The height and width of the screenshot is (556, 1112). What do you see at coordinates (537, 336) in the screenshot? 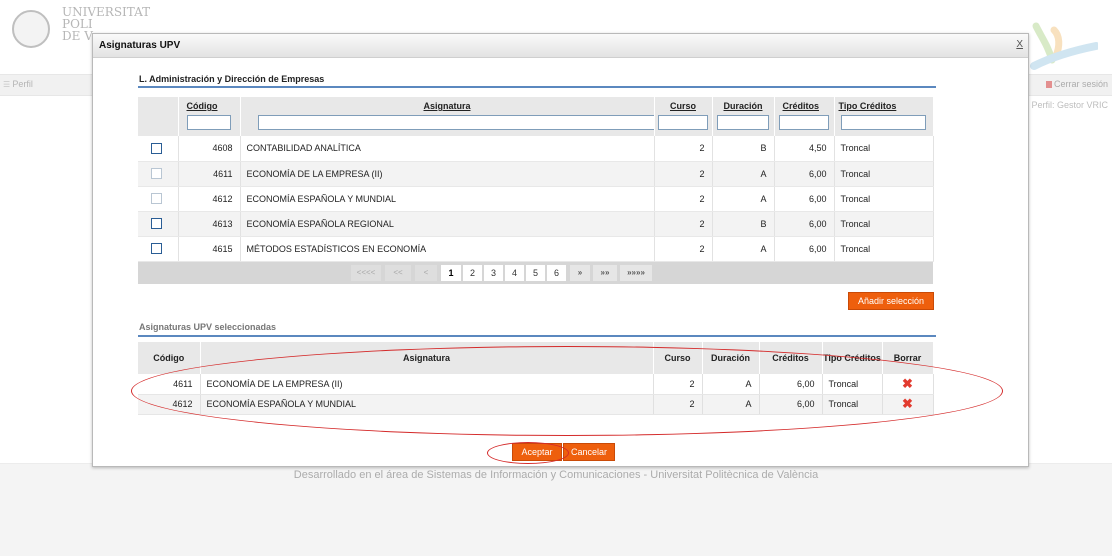
I see `section-divider` at bounding box center [537, 336].